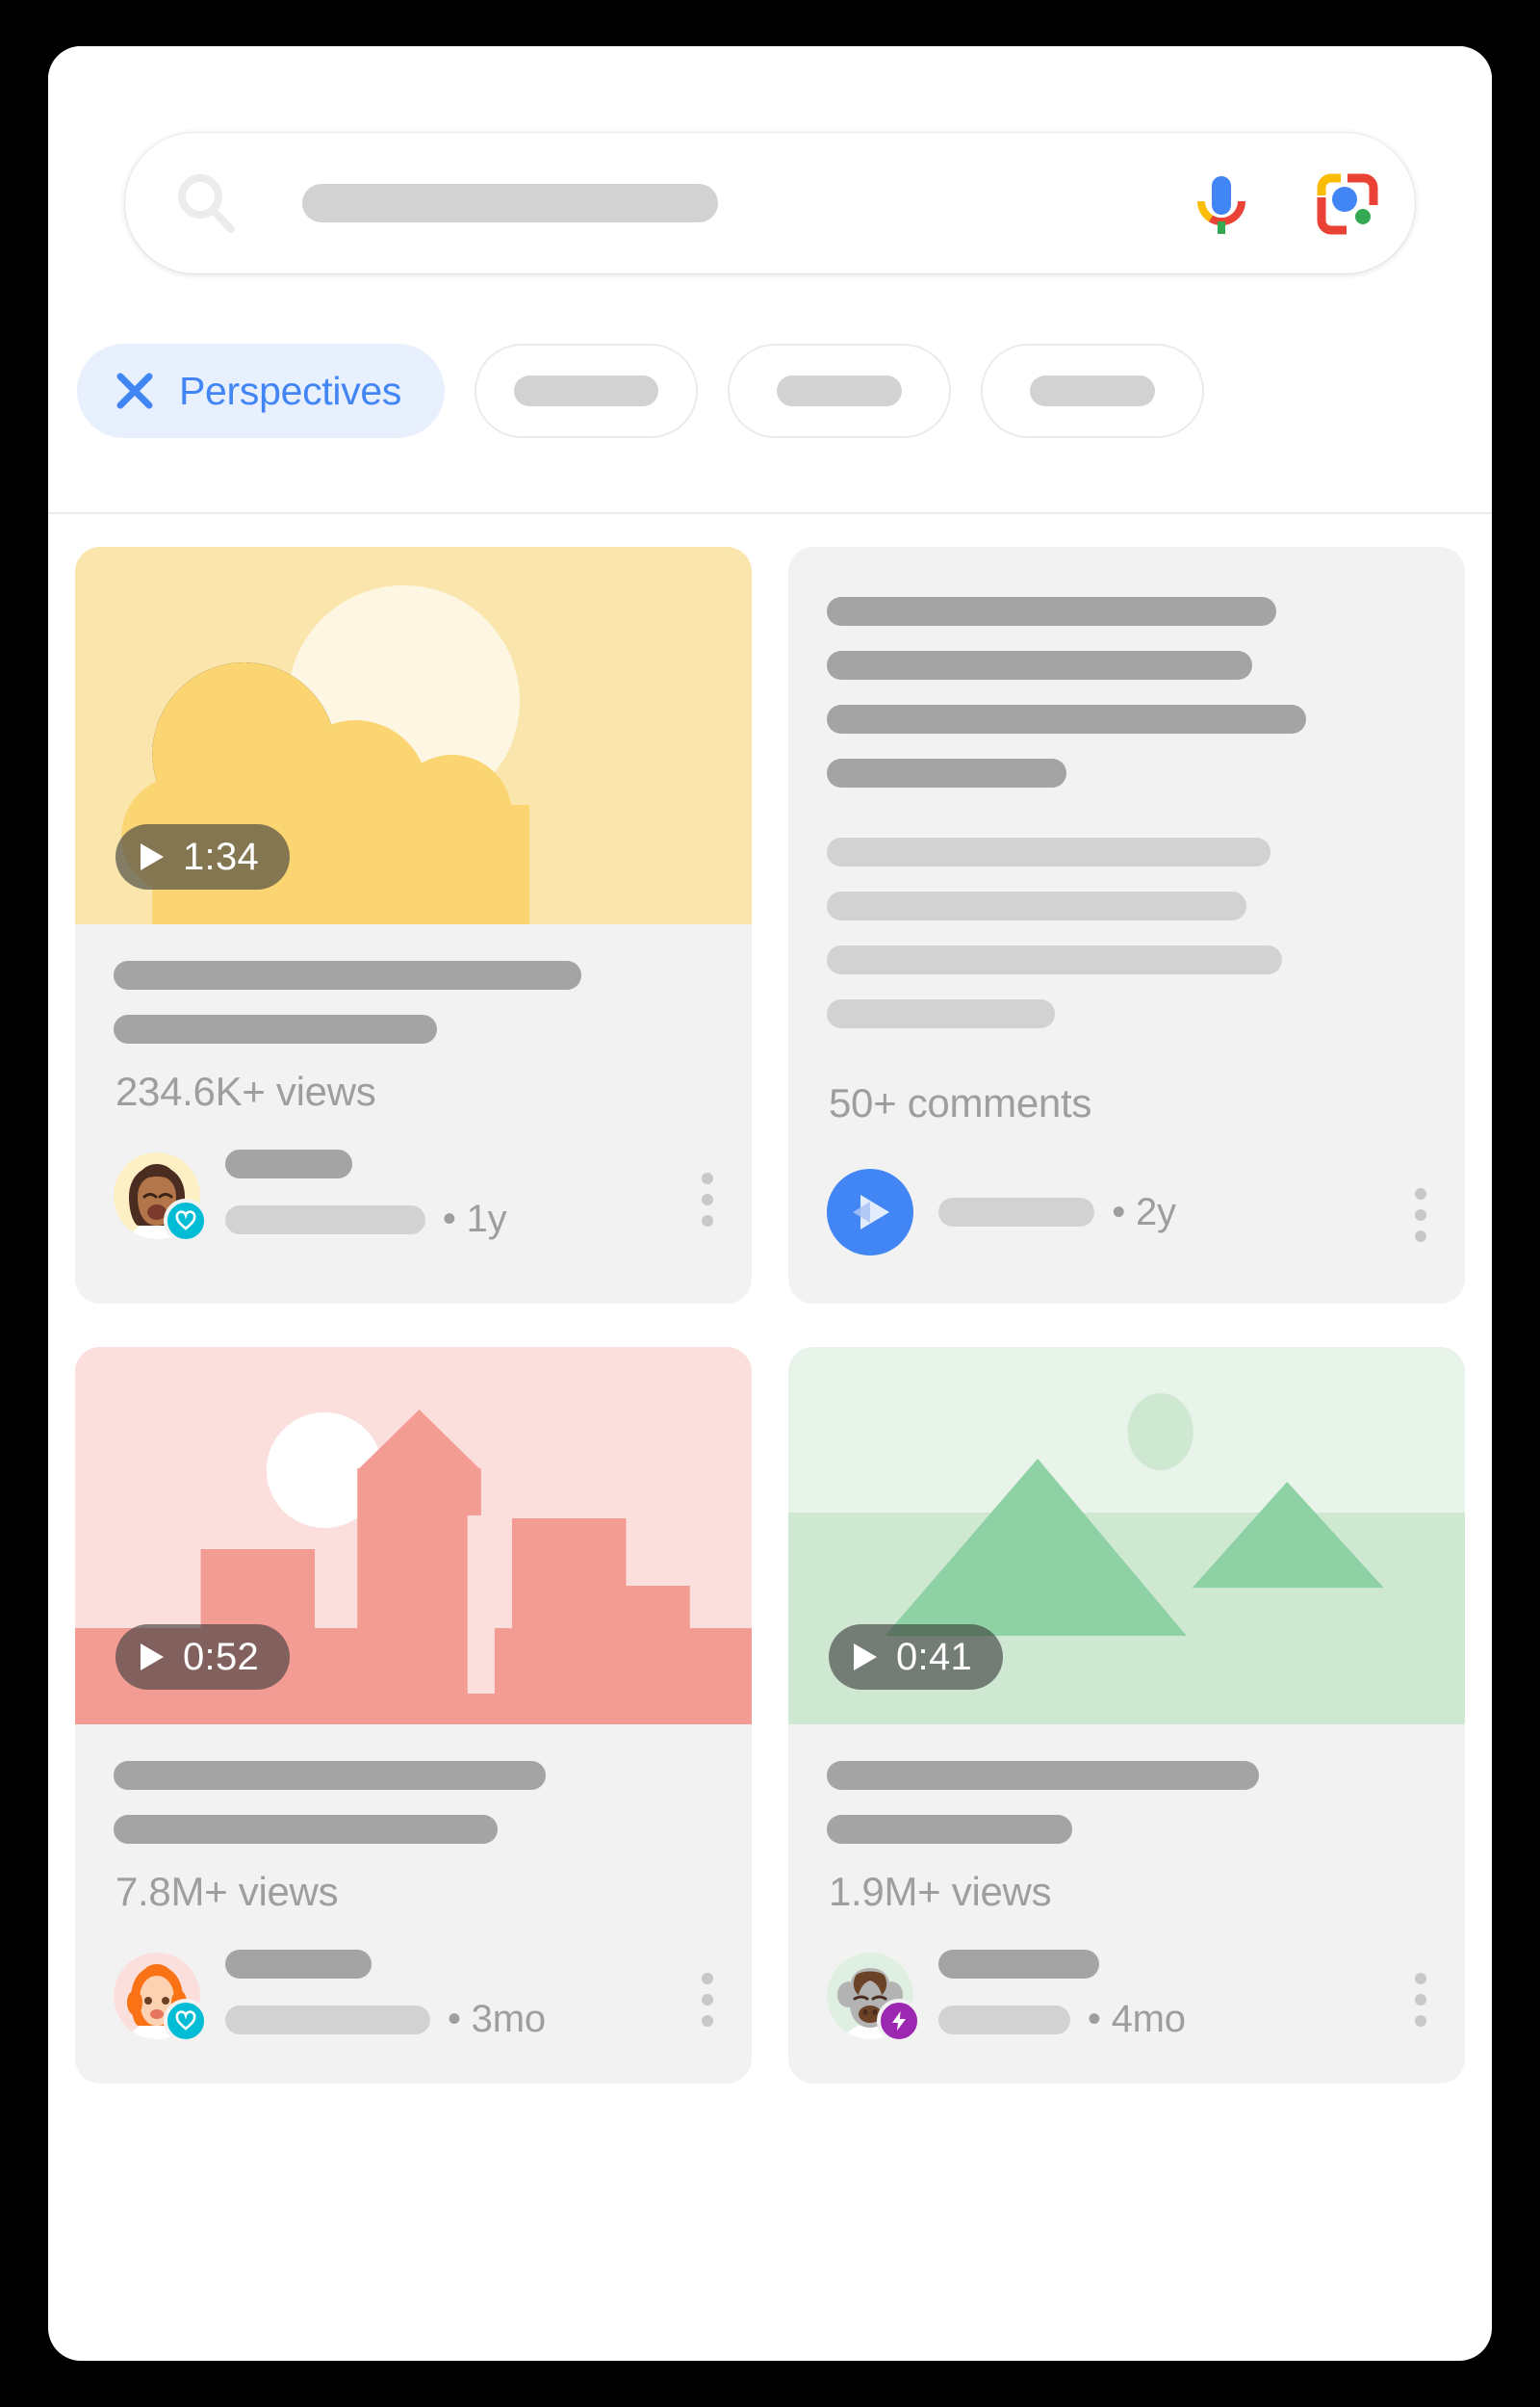 The width and height of the screenshot is (1540, 2407). I want to click on result-card: 50+ comments • 2y, so click(1126, 925).